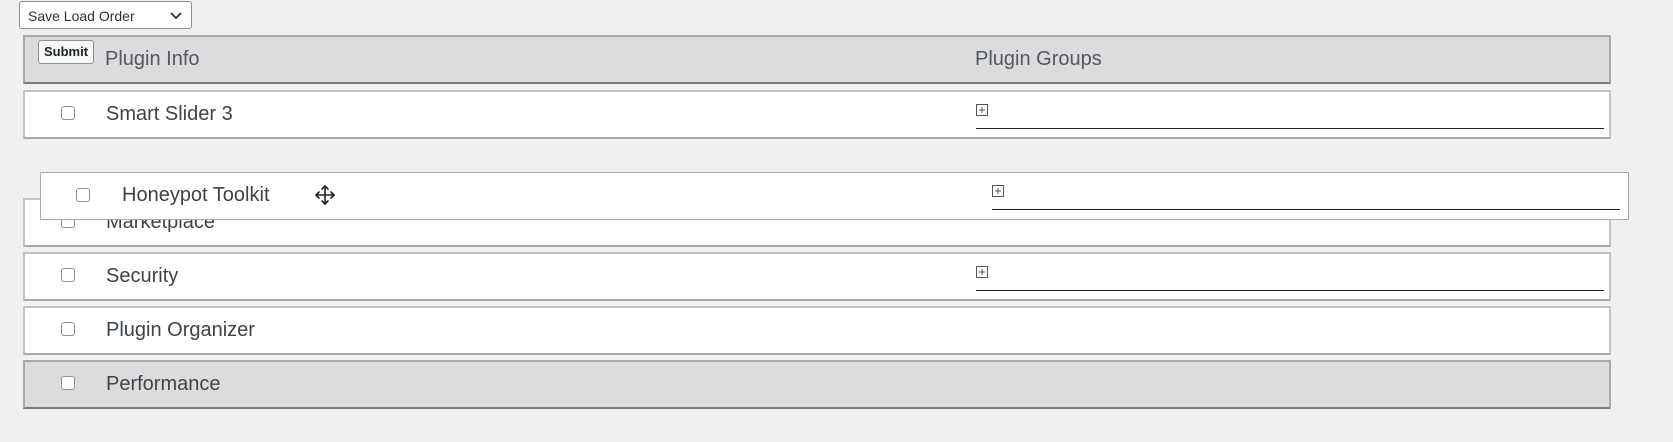 This screenshot has height=442, width=1673. Describe the element at coordinates (66, 52) in the screenshot. I see `submit-button: Submit` at that location.